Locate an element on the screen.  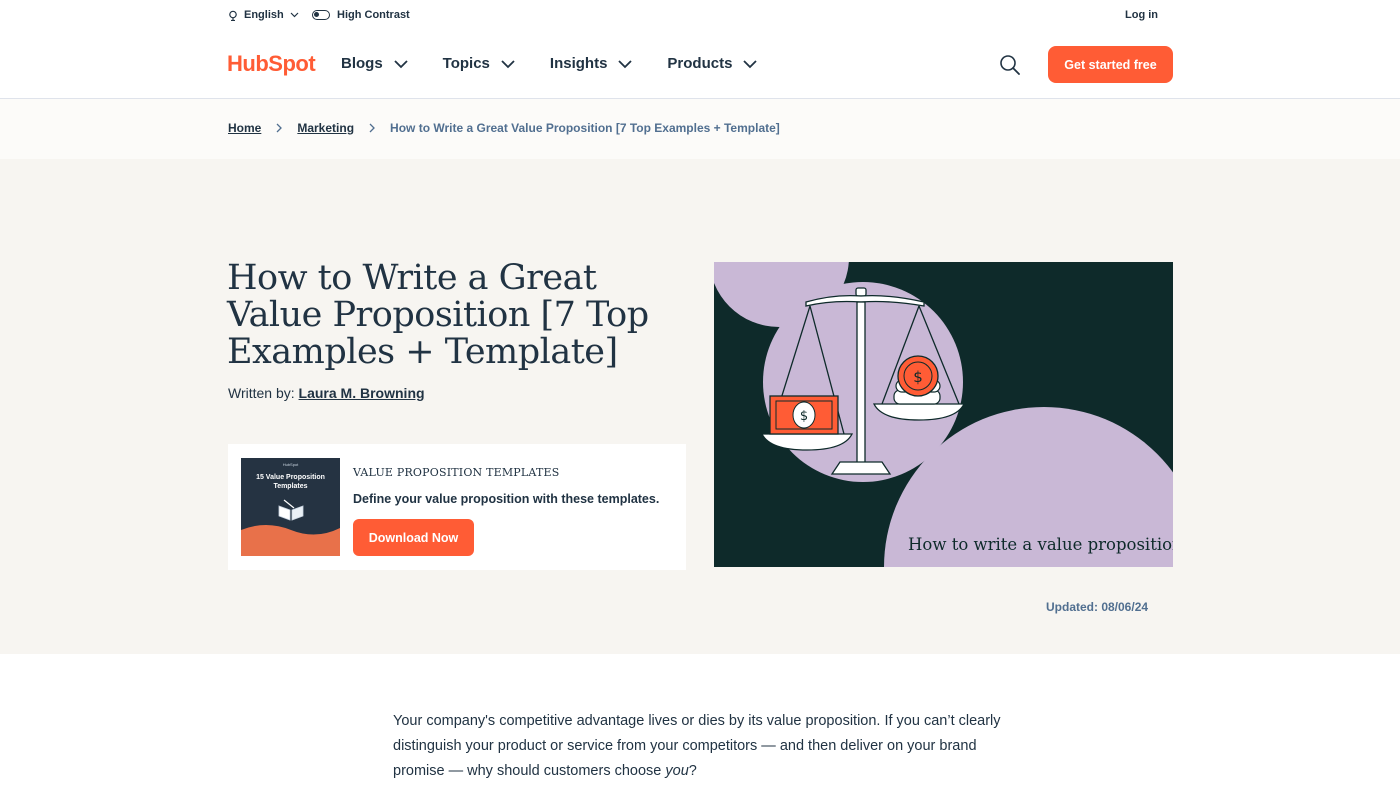
nav-item-blogs: Blogs is located at coordinates (375, 63).